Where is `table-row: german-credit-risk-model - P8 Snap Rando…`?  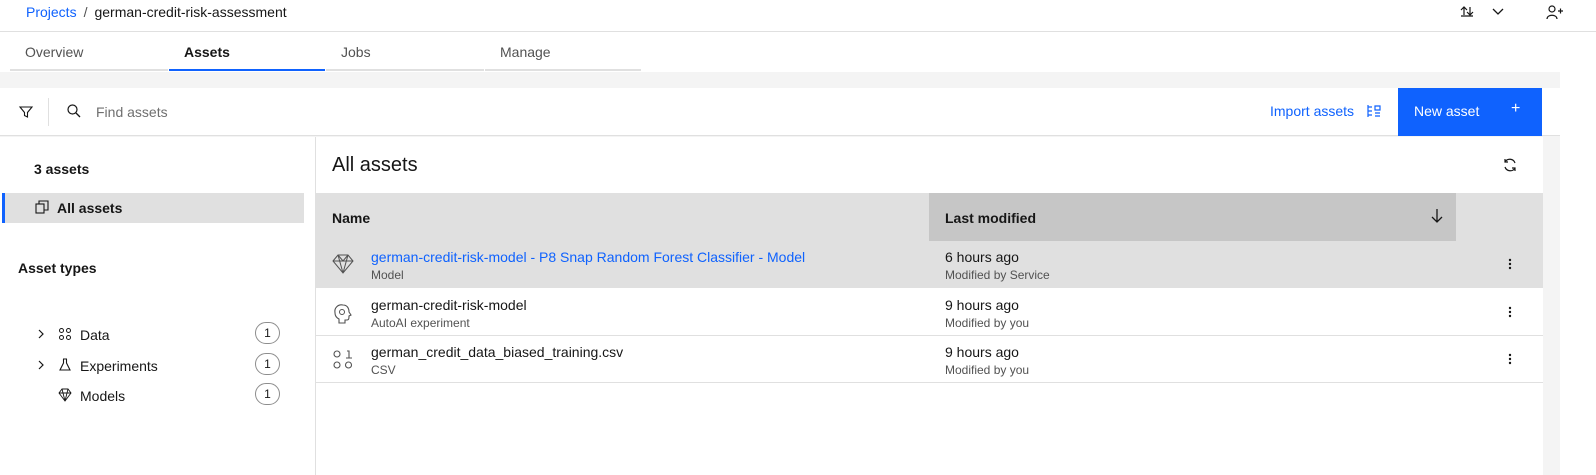 table-row: german-credit-risk-model - P8 Snap Rando… is located at coordinates (929, 264).